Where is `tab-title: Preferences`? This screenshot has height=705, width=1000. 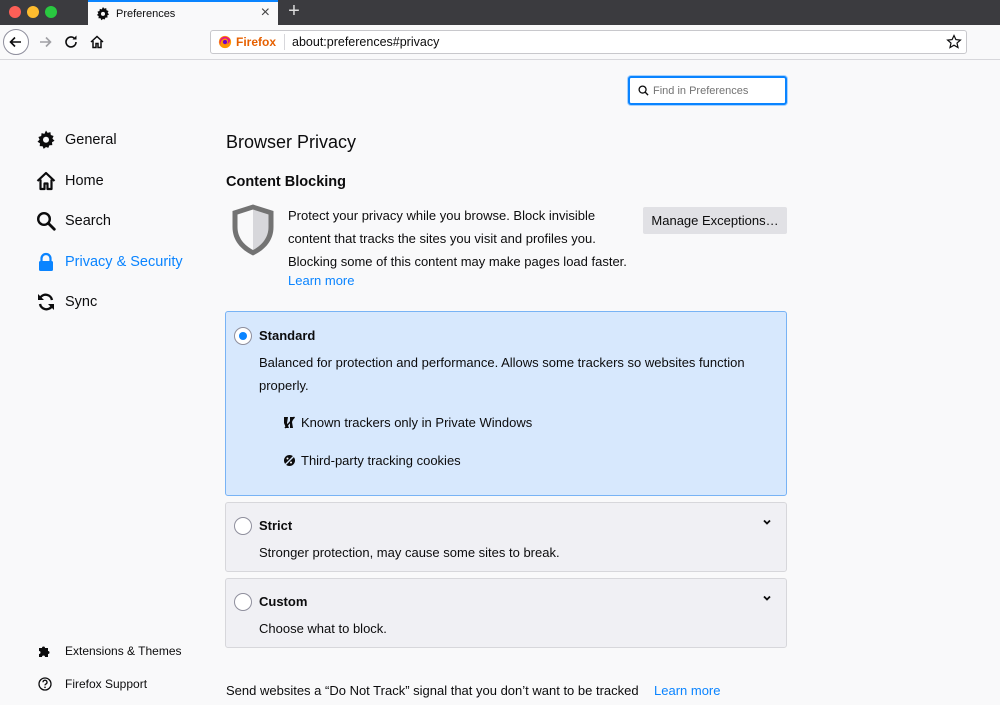 tab-title: Preferences is located at coordinates (146, 13).